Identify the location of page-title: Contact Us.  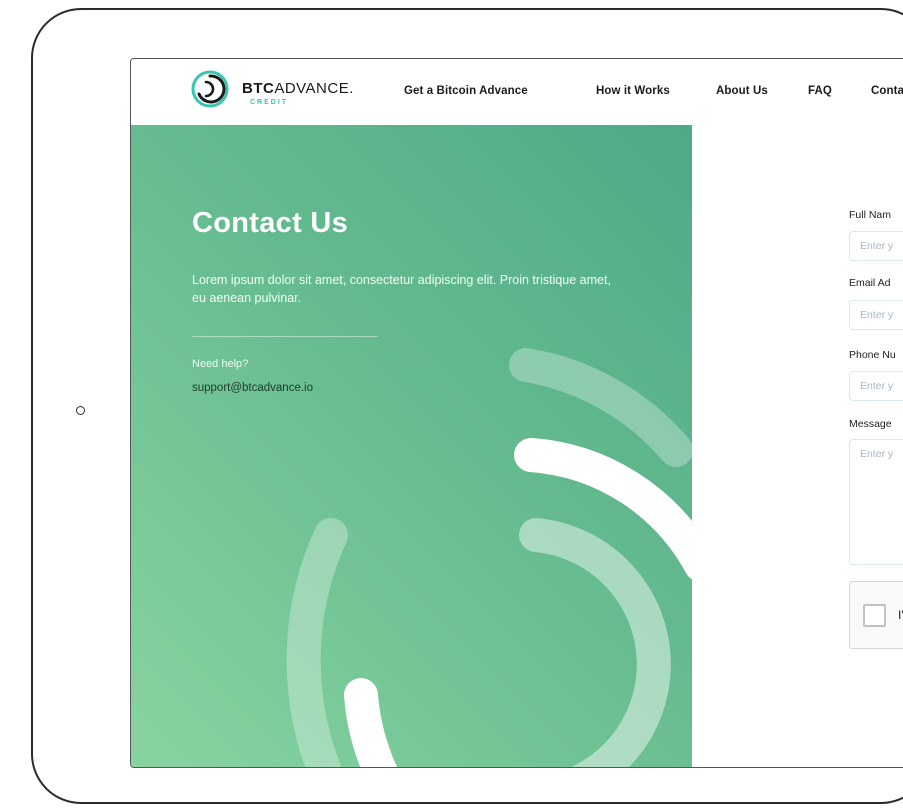
(270, 223).